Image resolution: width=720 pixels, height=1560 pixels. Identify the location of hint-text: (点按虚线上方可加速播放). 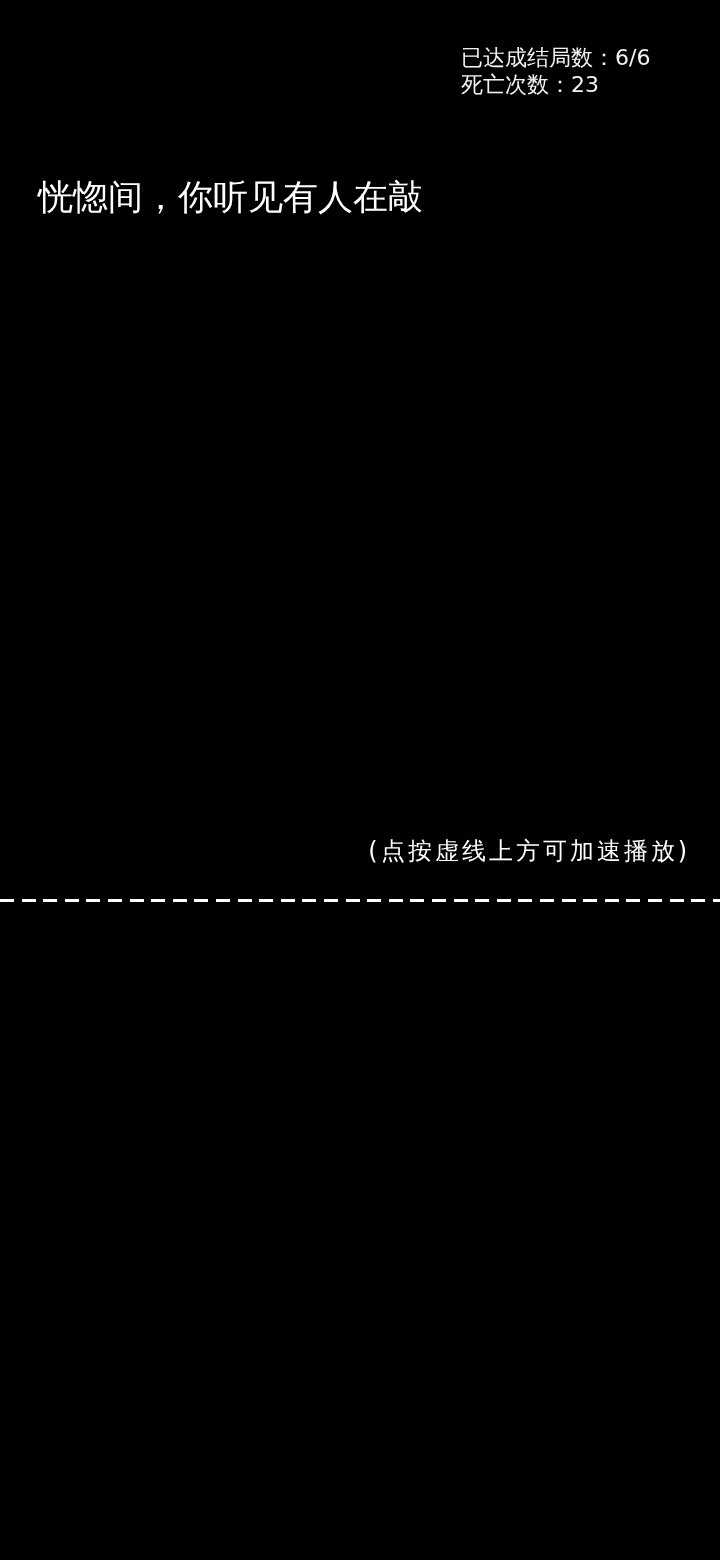
(529, 851).